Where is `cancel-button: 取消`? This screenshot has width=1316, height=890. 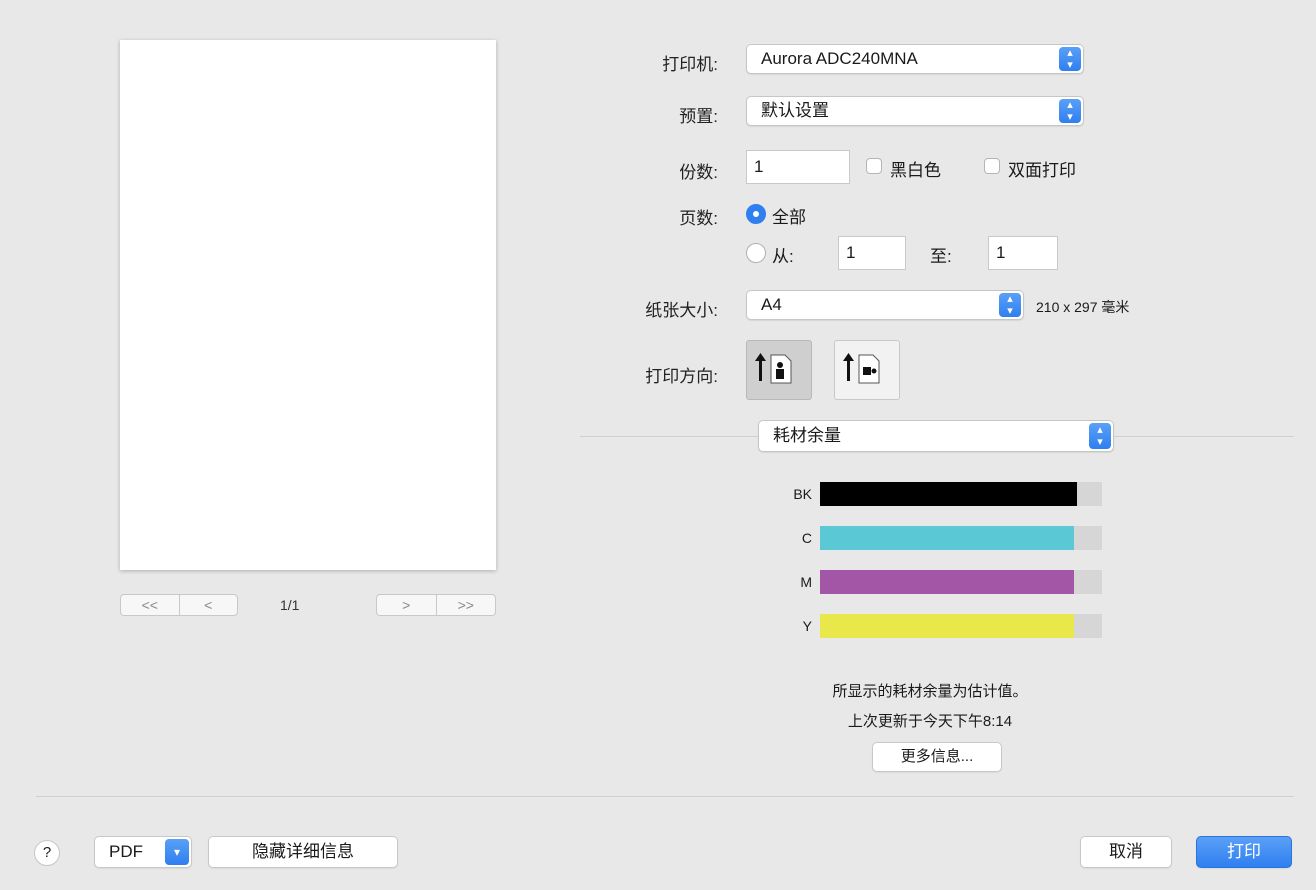 cancel-button: 取消 is located at coordinates (1126, 852).